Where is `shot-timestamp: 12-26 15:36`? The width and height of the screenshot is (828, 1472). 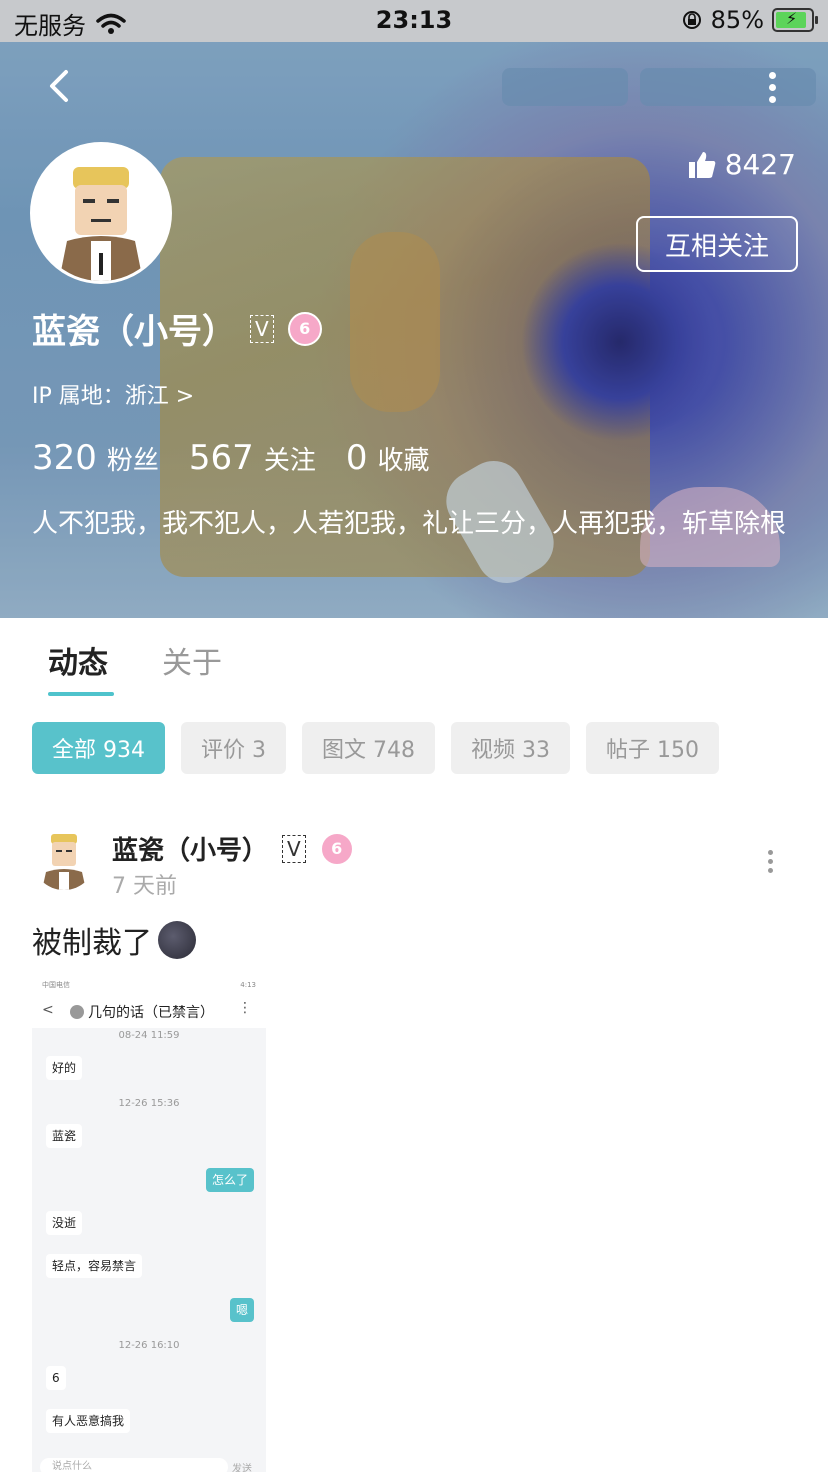 shot-timestamp: 12-26 15:36 is located at coordinates (149, 1103).